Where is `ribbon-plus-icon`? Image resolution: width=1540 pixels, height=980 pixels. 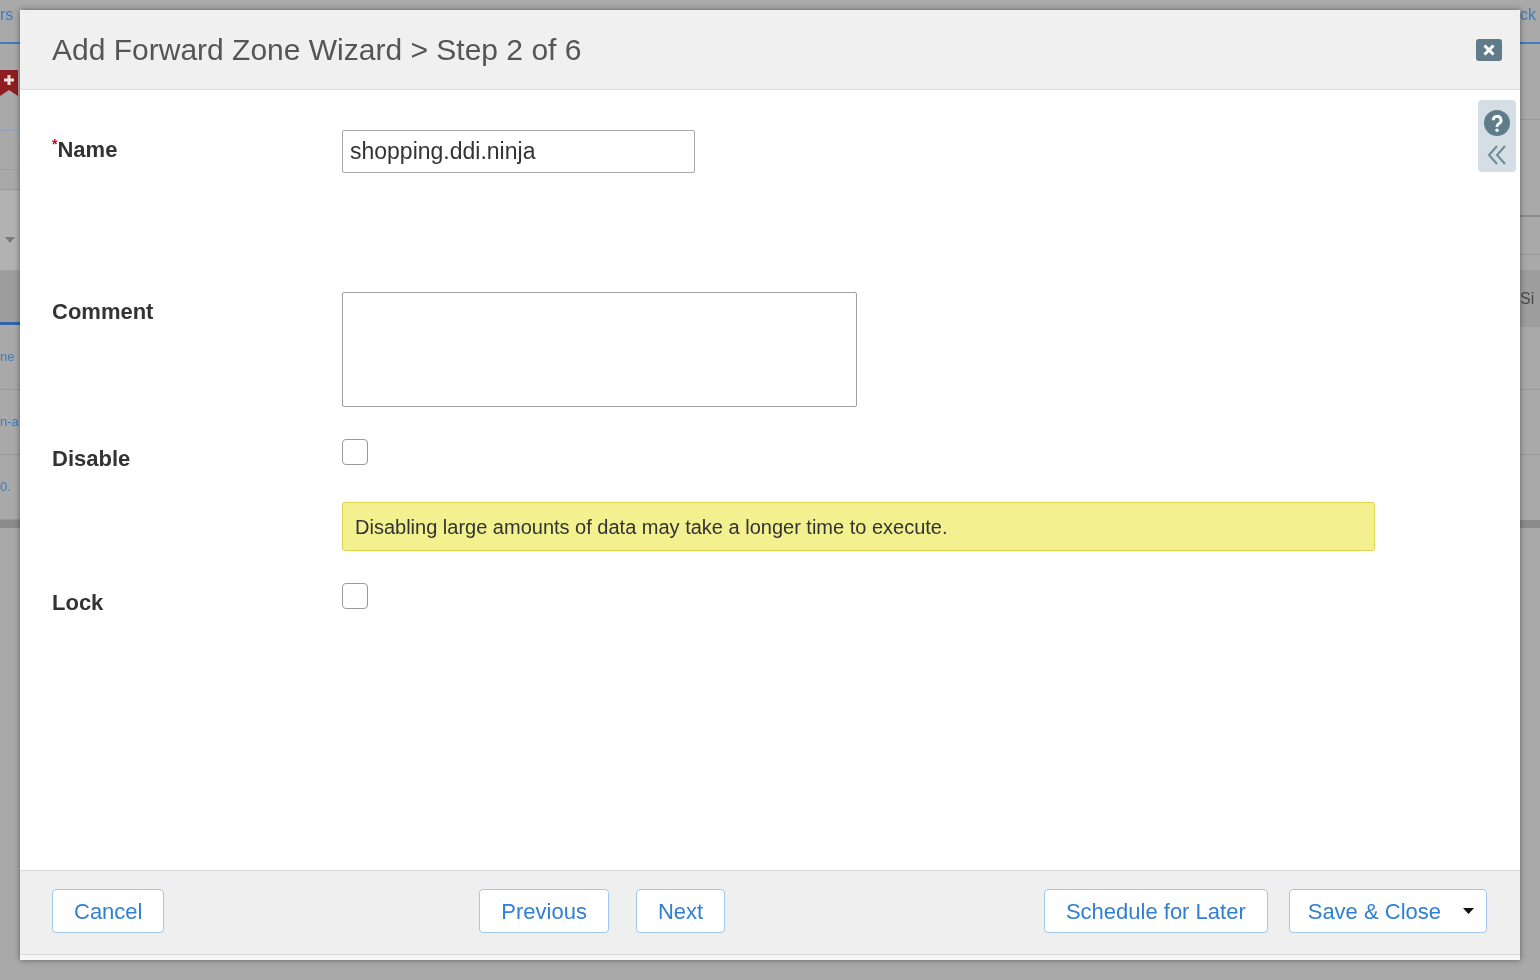 ribbon-plus-icon is located at coordinates (9, 83).